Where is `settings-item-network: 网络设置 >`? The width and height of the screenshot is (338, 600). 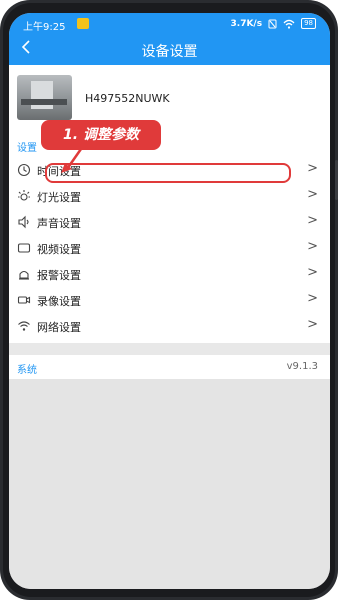
settings-item-network: 网络设置 > is located at coordinates (169, 326).